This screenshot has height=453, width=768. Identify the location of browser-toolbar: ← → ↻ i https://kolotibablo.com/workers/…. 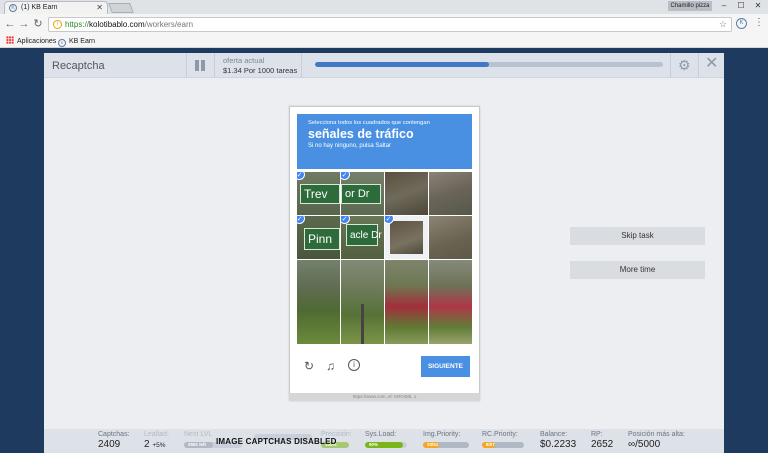
(384, 24).